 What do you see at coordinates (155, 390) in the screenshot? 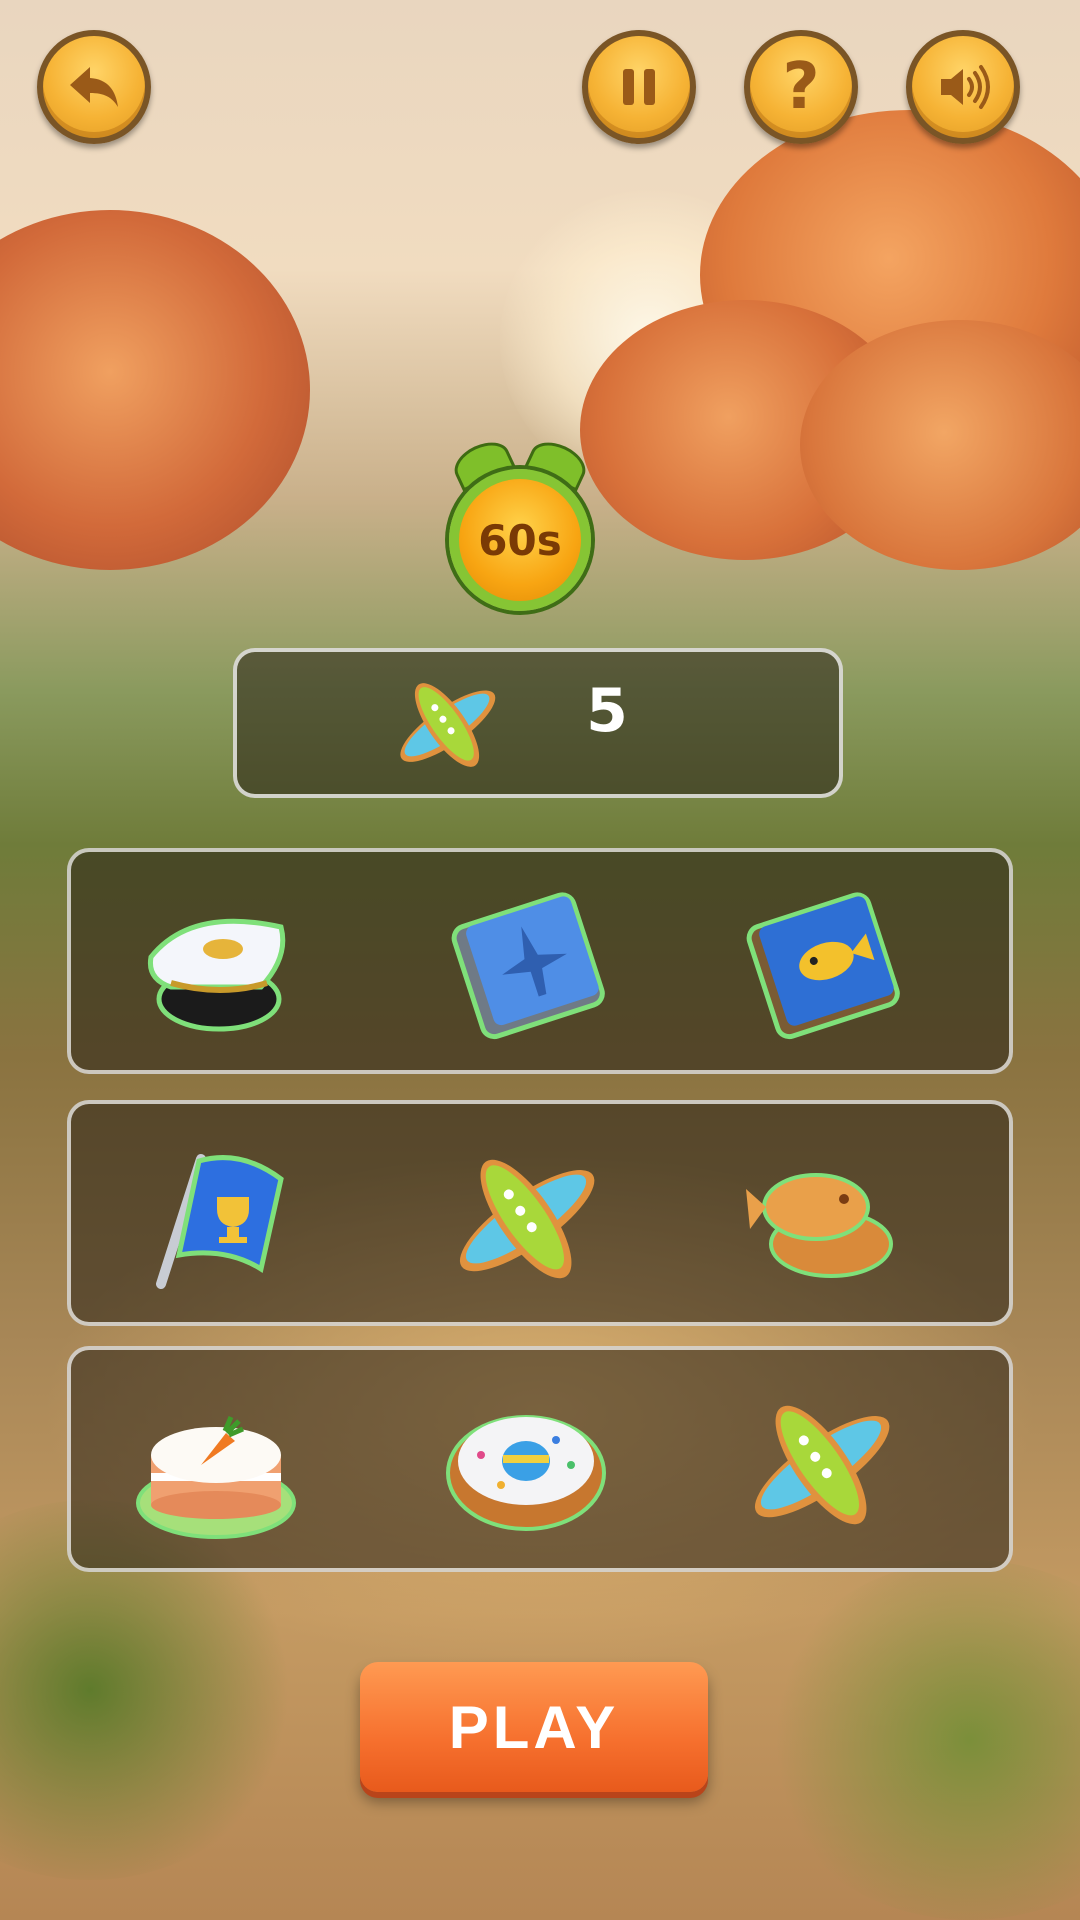
I see `tree-left` at bounding box center [155, 390].